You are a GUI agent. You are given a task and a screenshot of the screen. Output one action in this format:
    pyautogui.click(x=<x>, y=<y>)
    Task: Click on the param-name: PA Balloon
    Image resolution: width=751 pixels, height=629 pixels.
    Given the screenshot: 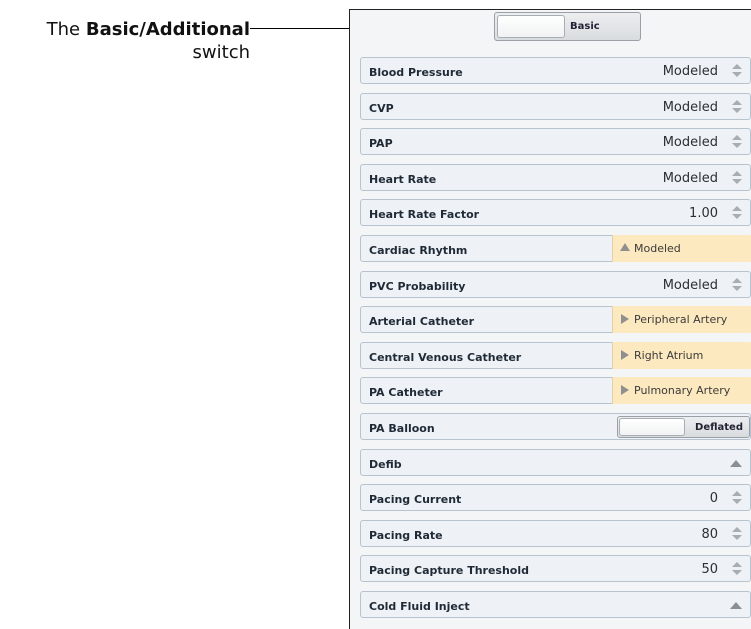 What is the action you would take?
    pyautogui.click(x=402, y=428)
    